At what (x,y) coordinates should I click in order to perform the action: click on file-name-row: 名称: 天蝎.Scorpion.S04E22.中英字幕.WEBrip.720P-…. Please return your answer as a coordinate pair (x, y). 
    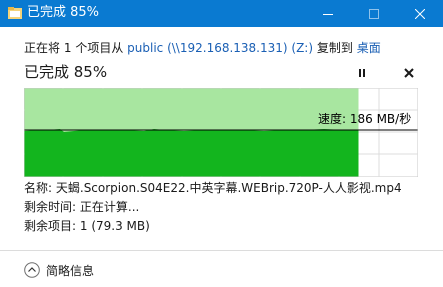
    Looking at the image, I should click on (213, 188).